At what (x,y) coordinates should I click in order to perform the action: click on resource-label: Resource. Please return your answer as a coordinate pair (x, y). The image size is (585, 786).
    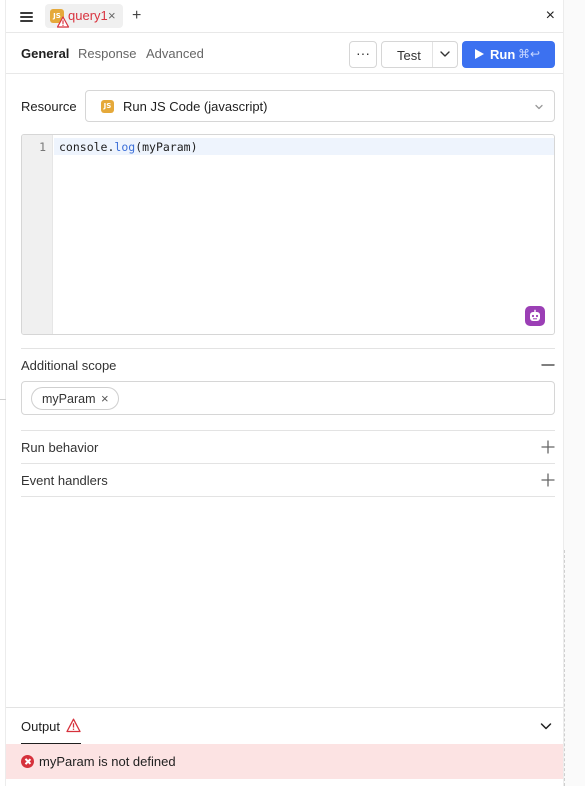
    Looking at the image, I should click on (49, 106).